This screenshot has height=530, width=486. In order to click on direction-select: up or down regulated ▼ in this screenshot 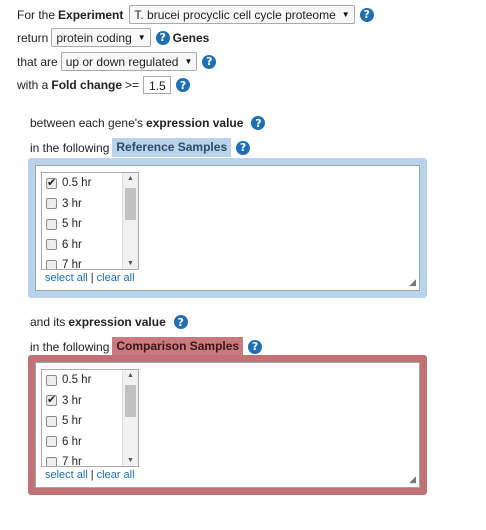, I will do `click(129, 61)`.